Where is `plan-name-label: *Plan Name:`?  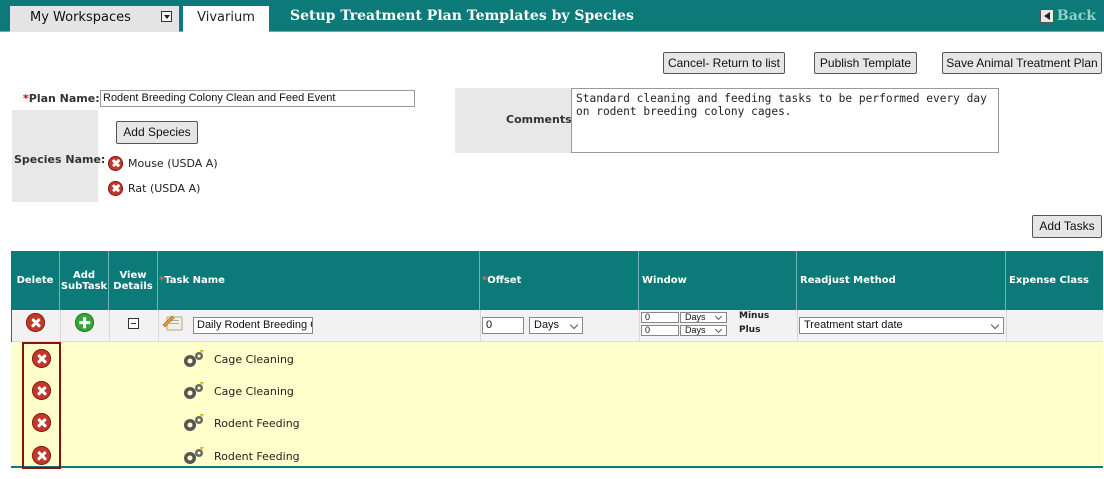 plan-name-label: *Plan Name: is located at coordinates (61, 98).